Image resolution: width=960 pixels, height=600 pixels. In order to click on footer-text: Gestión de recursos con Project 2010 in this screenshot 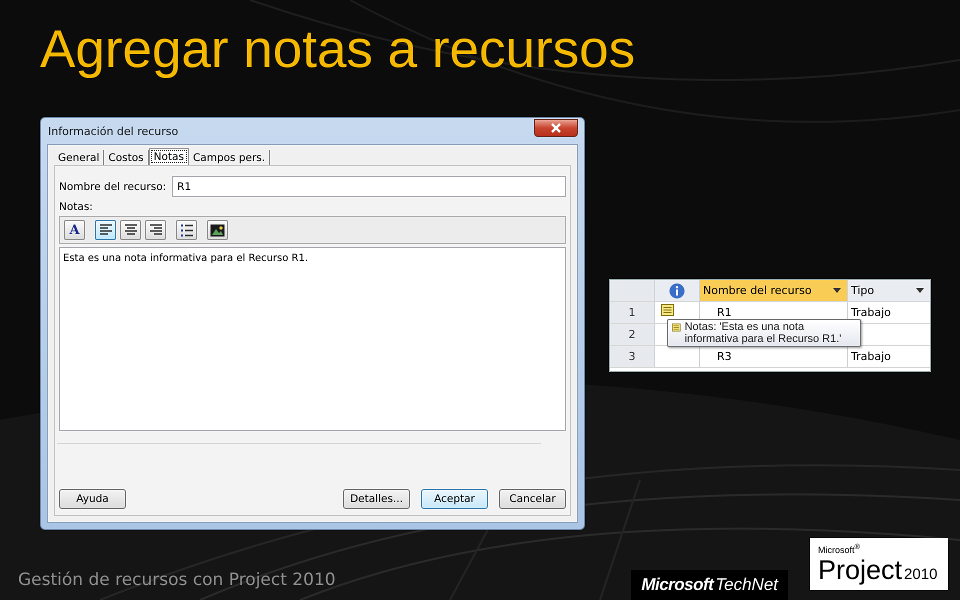, I will do `click(177, 580)`.